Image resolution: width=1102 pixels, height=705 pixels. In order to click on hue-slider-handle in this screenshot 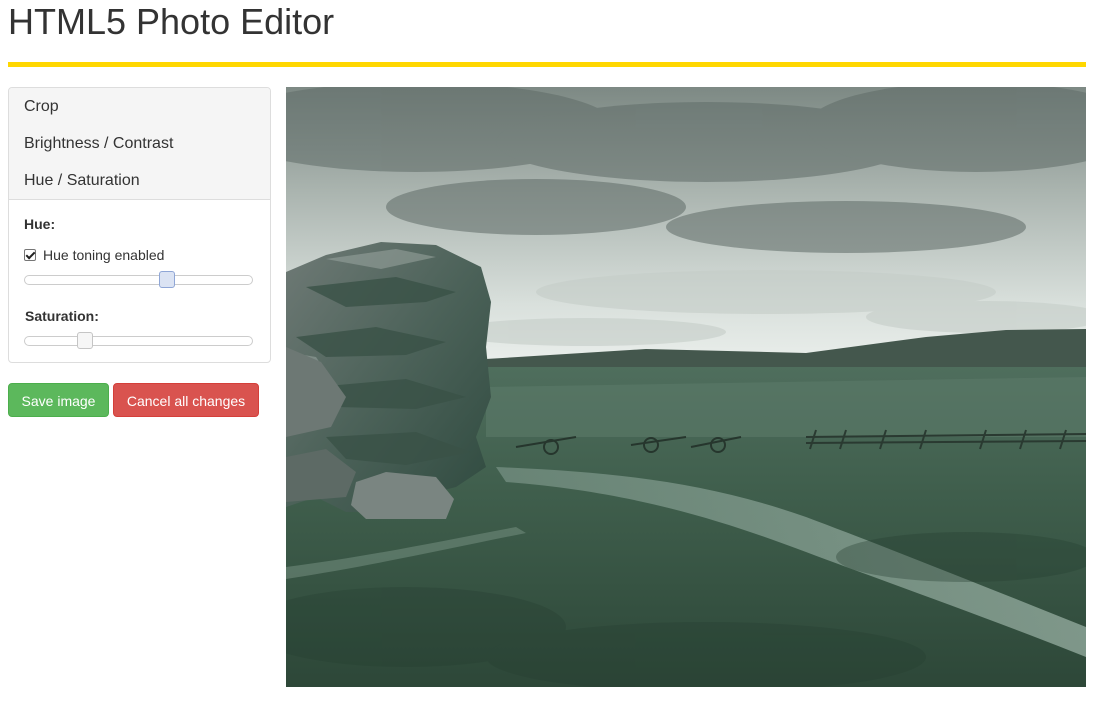, I will do `click(166, 279)`.